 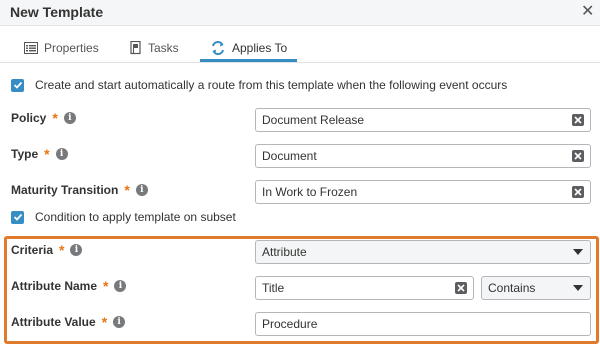 I want to click on criteria-select: Attribute, so click(x=423, y=252).